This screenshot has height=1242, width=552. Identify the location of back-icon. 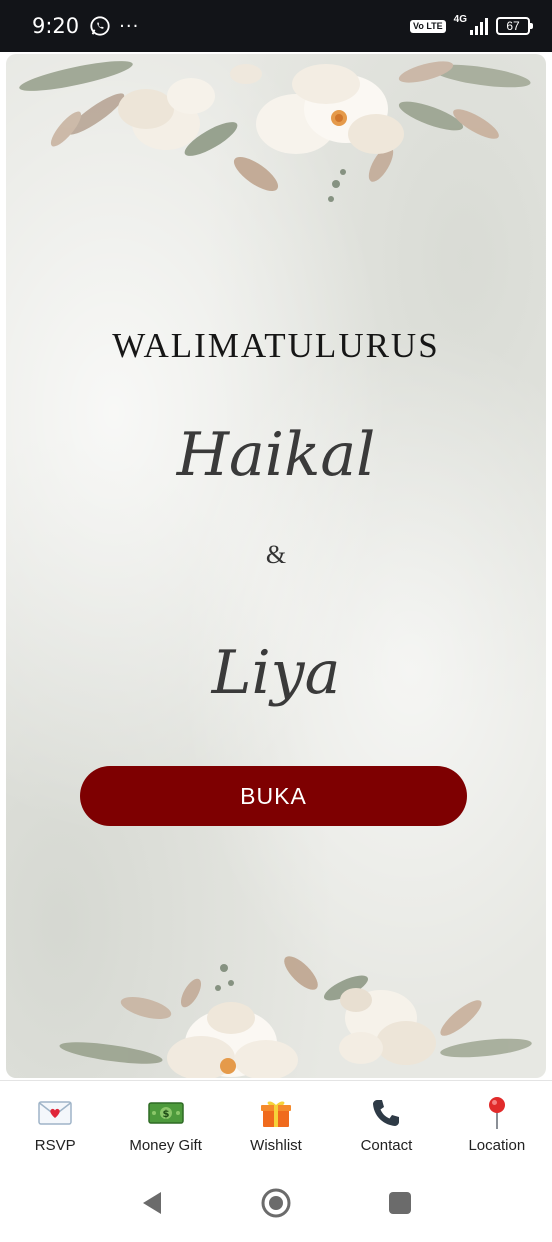
(152, 1203).